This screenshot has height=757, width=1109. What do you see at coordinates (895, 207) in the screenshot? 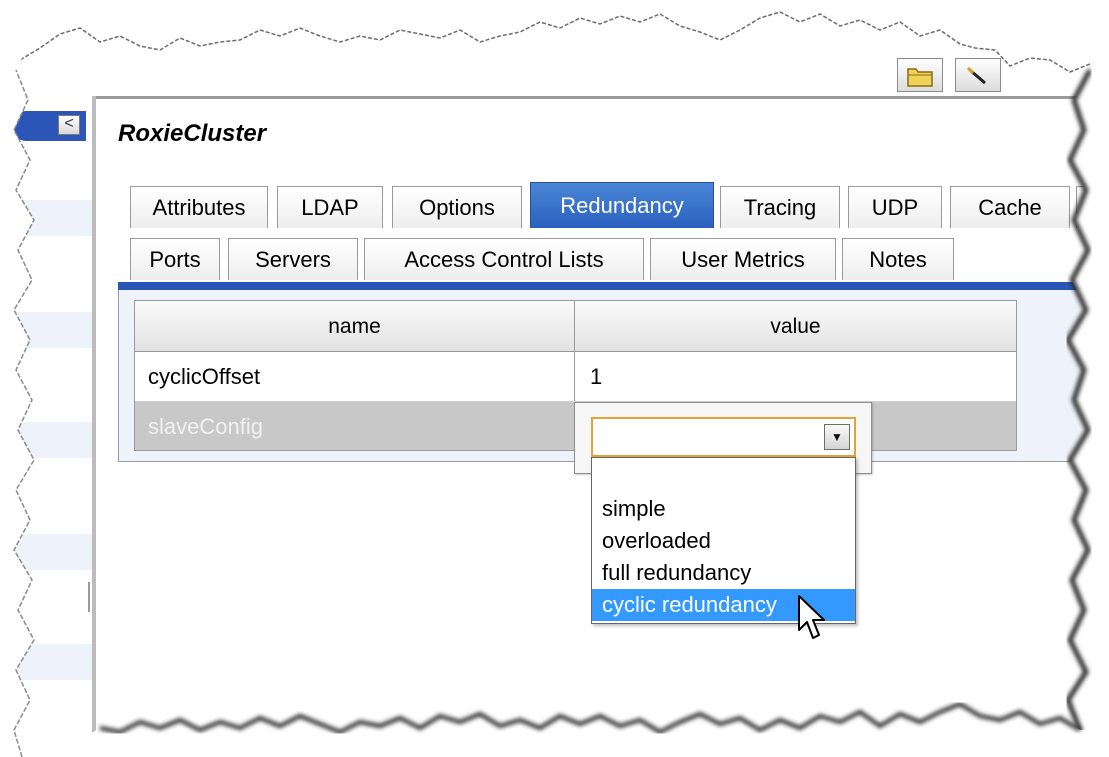
I see `tab-udp: UDP` at bounding box center [895, 207].